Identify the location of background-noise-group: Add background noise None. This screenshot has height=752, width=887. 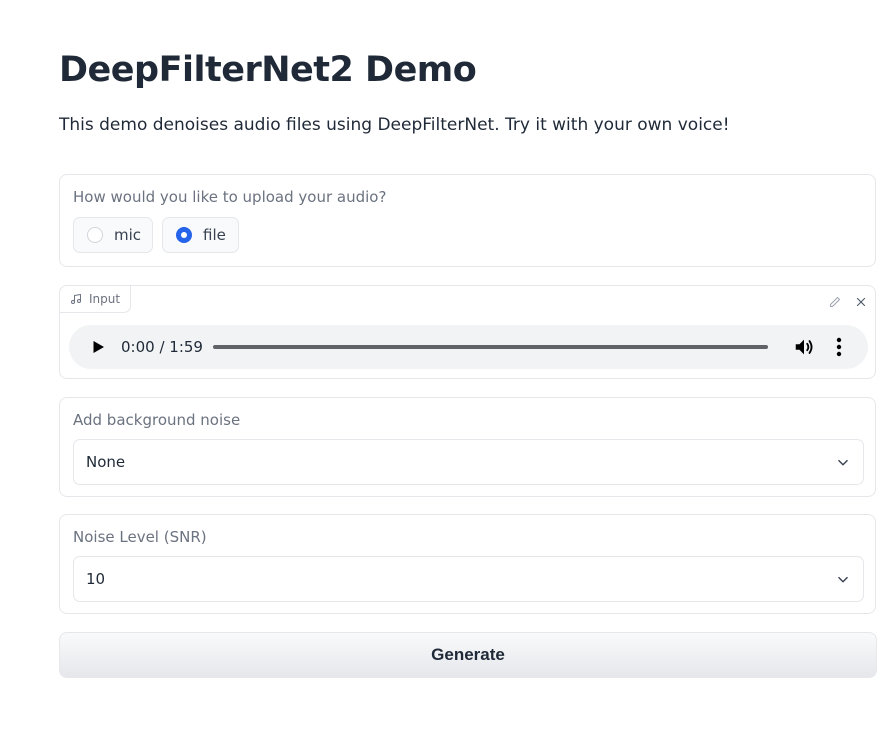
(467, 447).